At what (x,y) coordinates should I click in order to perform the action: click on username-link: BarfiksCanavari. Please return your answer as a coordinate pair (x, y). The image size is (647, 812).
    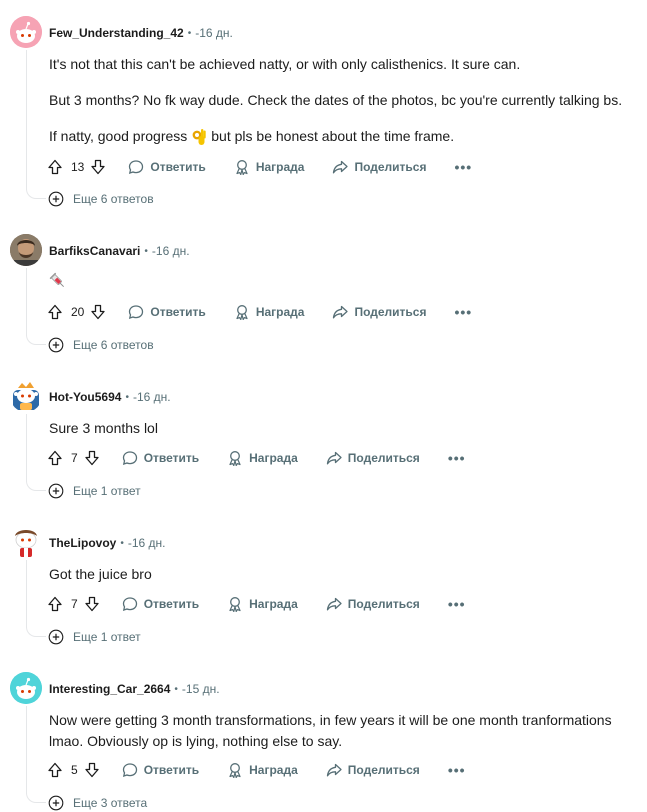
    Looking at the image, I should click on (94, 251).